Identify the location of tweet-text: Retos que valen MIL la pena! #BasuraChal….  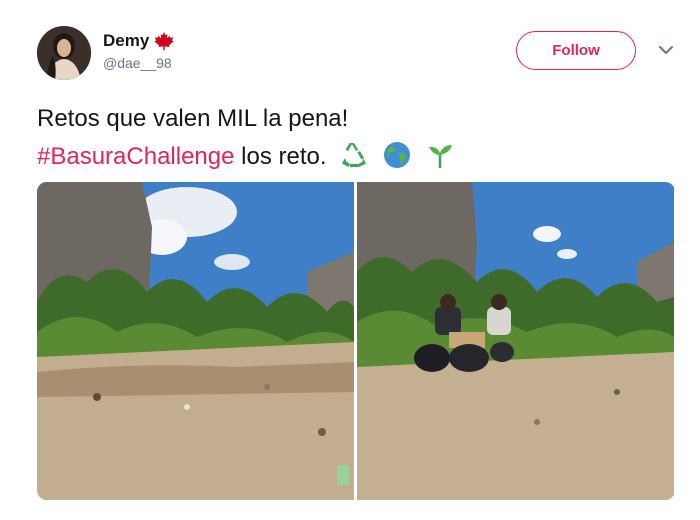
(352, 138).